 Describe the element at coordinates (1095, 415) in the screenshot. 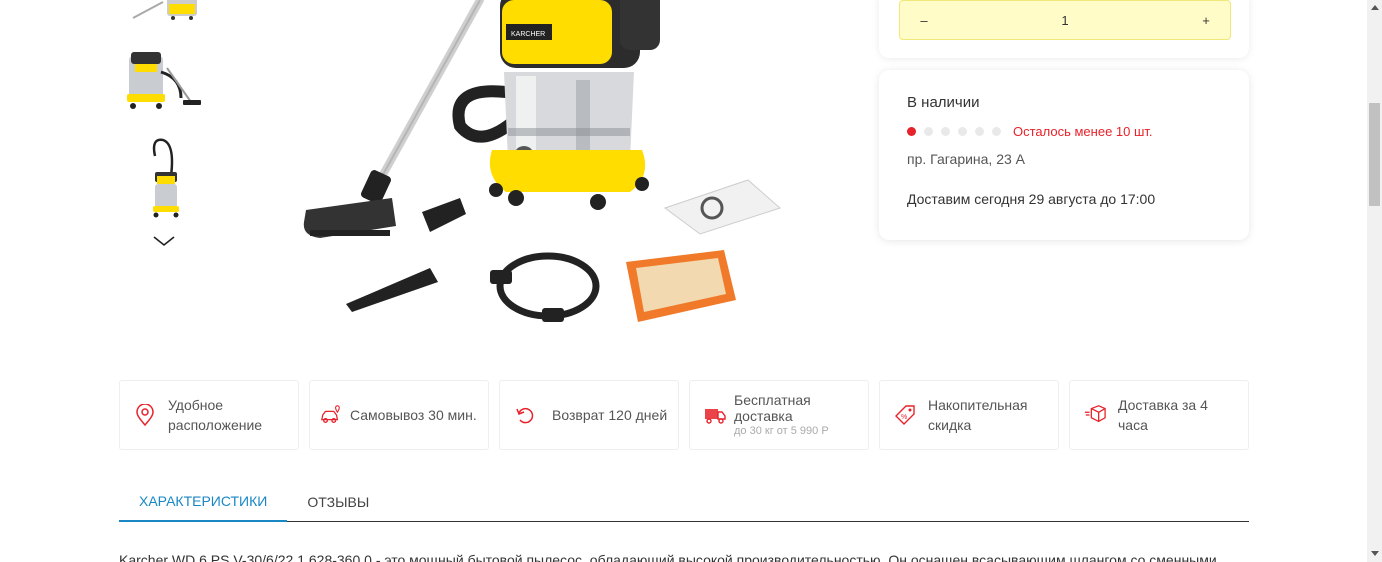

I see `package-box-icon` at that location.